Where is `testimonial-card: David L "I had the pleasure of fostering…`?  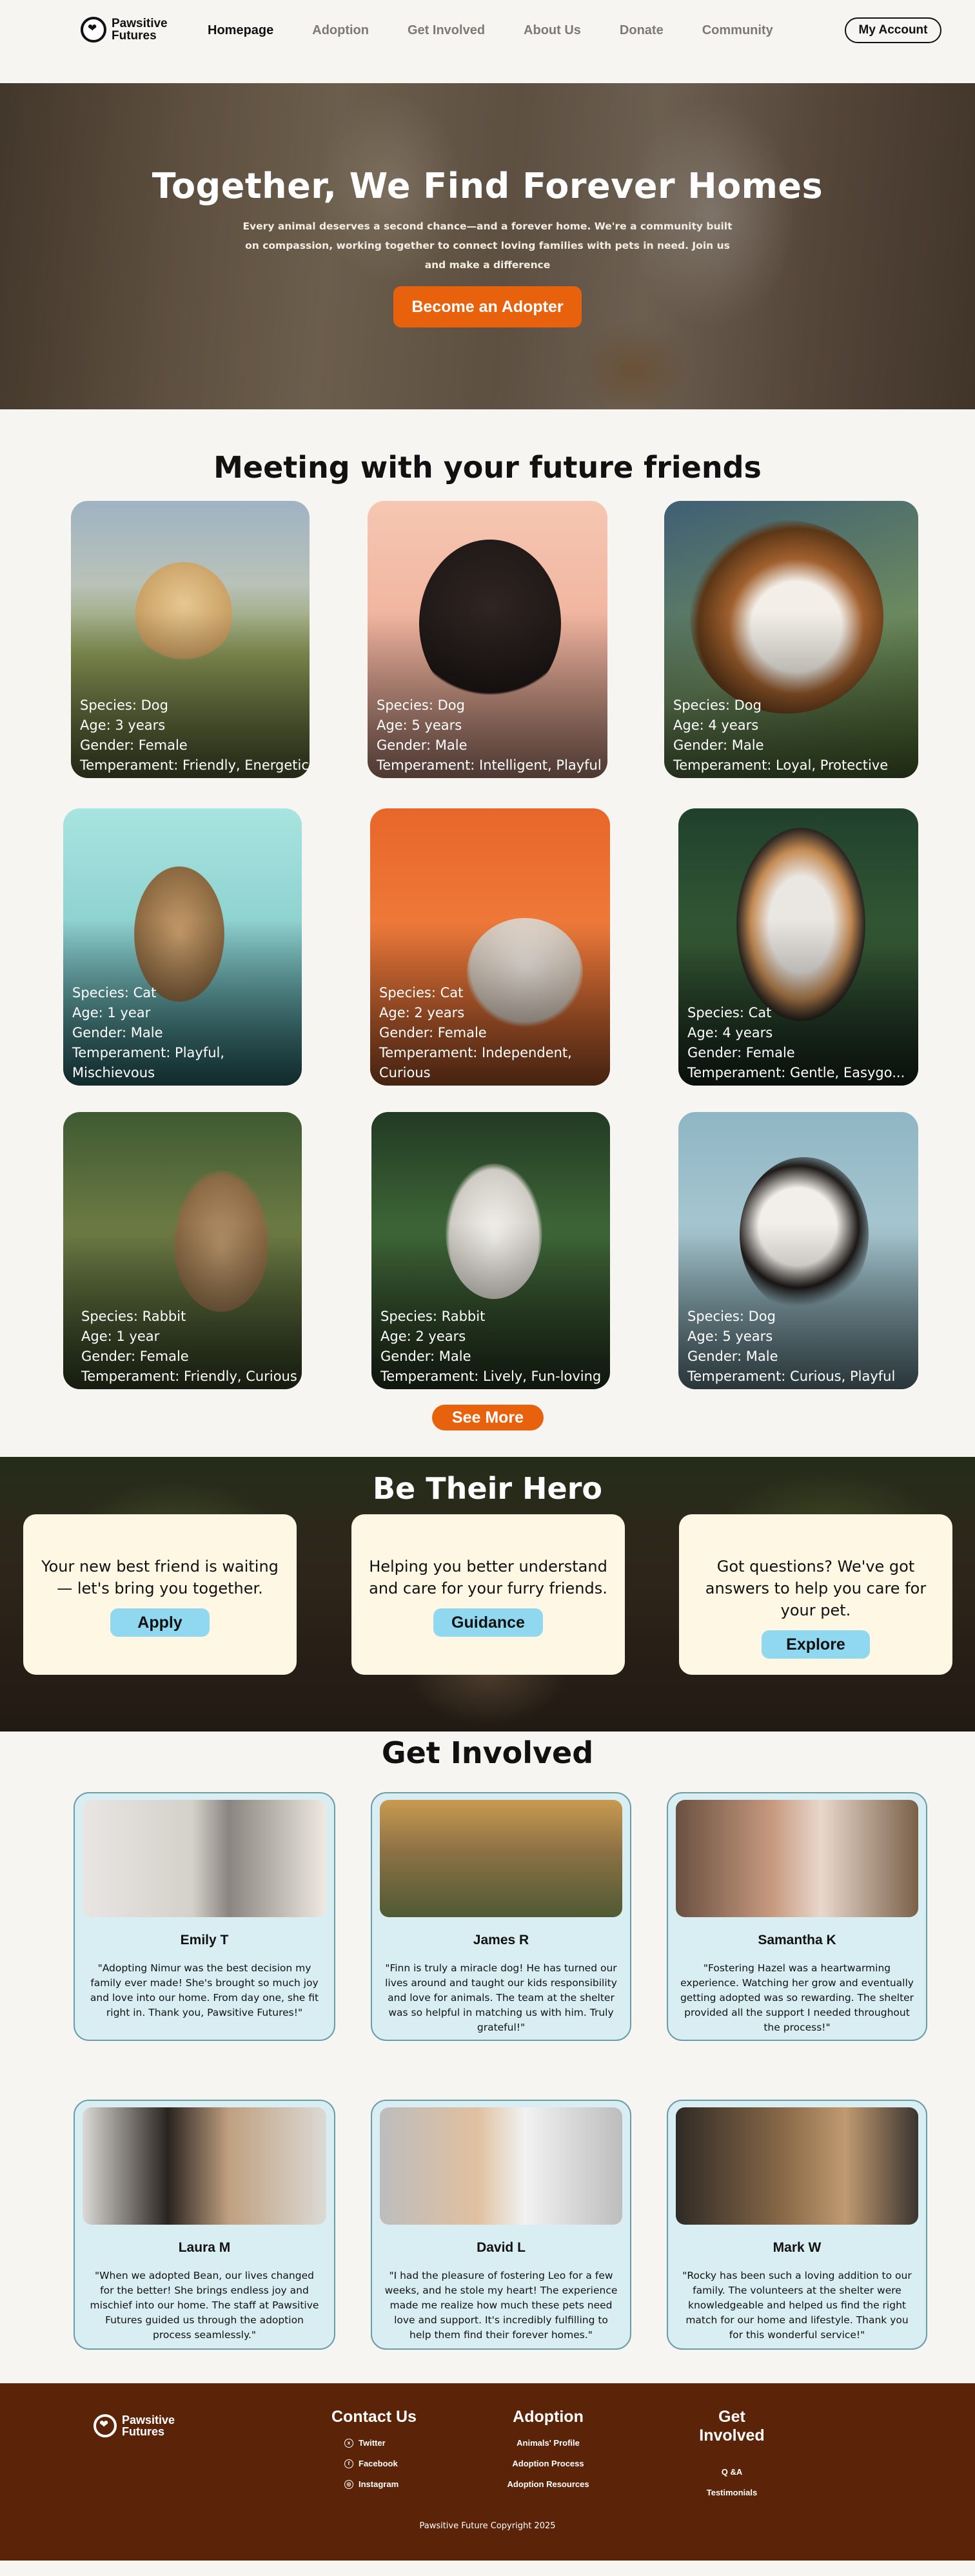 testimonial-card: David L "I had the pleasure of fostering… is located at coordinates (501, 2225).